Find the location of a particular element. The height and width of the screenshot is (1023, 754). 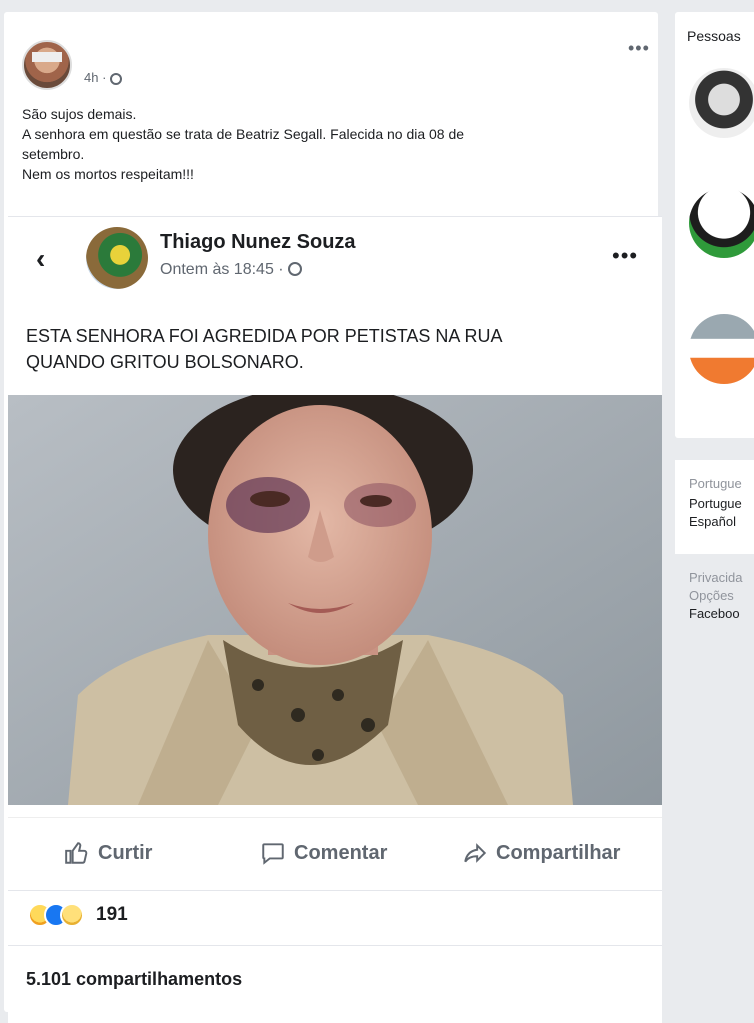

footer-link: Opções is located at coordinates (711, 595).